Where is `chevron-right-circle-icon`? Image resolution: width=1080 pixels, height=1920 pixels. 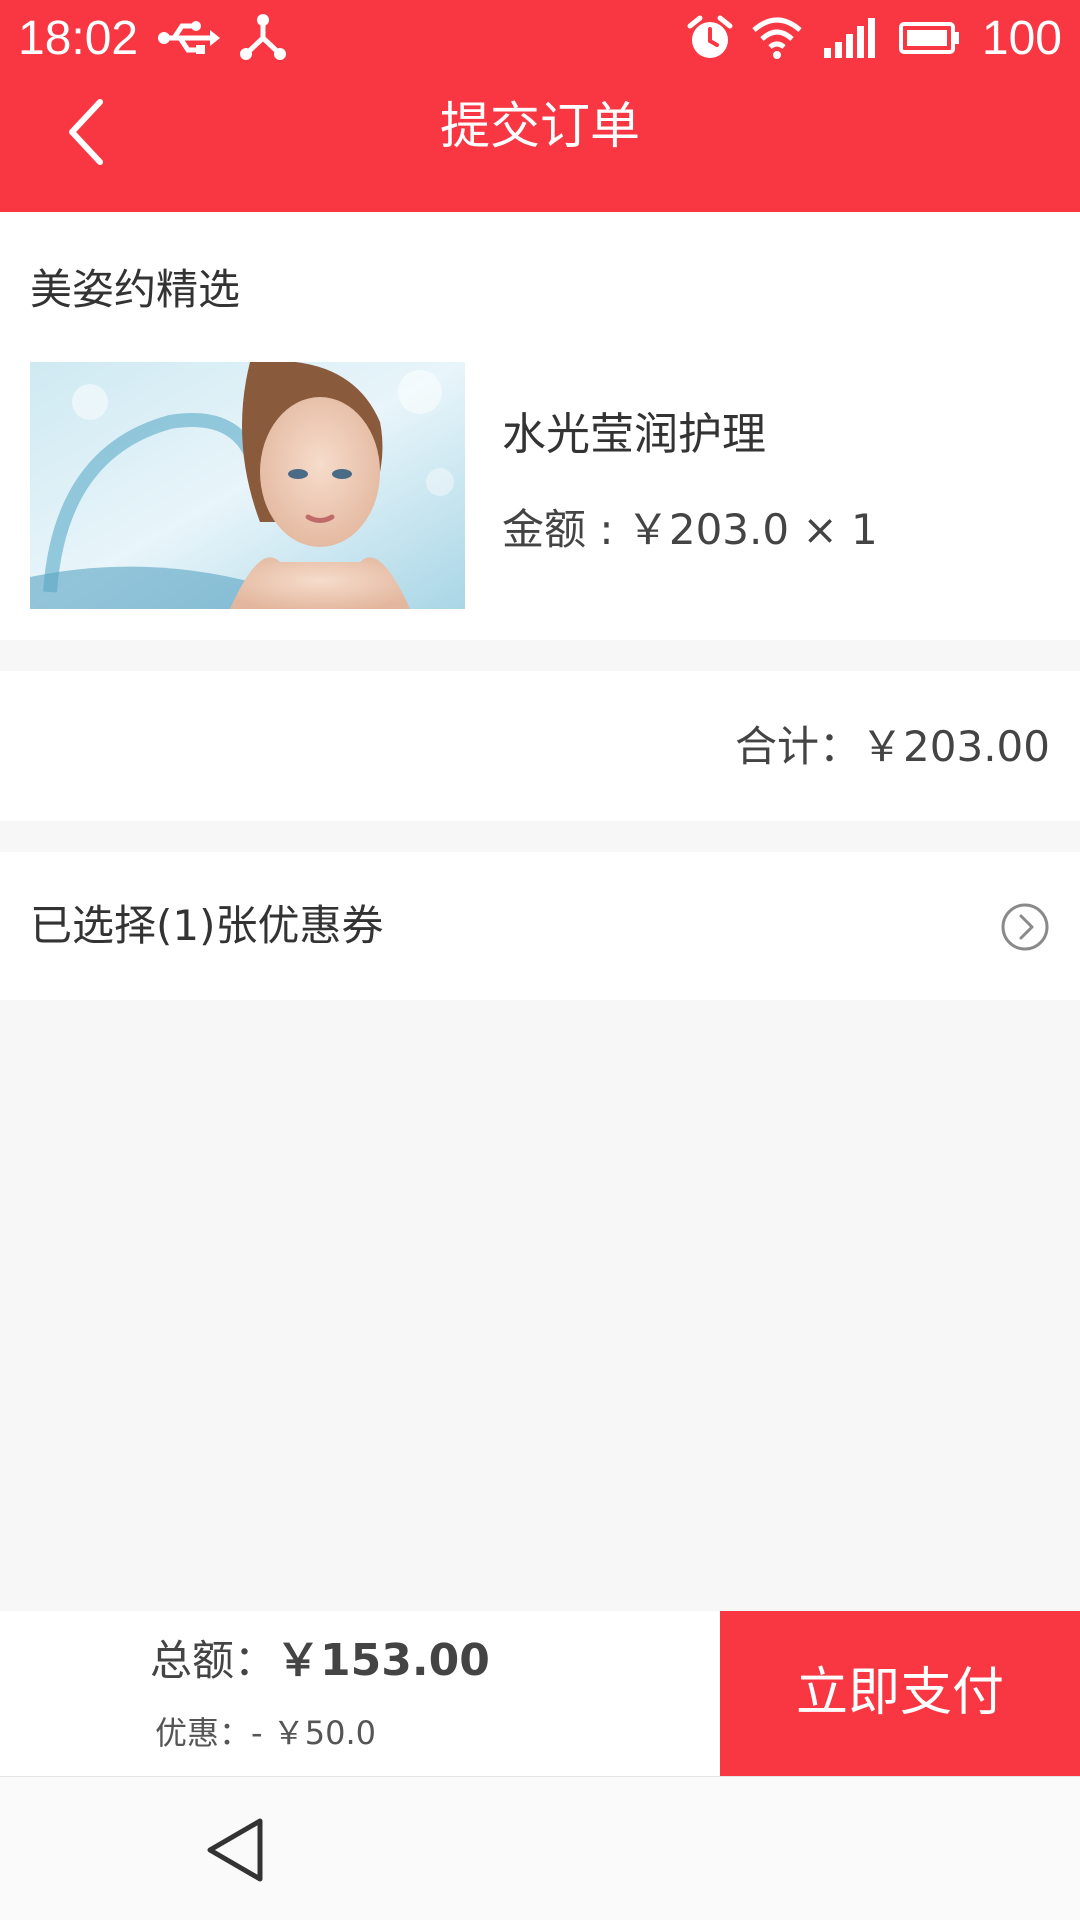 chevron-right-circle-icon is located at coordinates (1025, 927).